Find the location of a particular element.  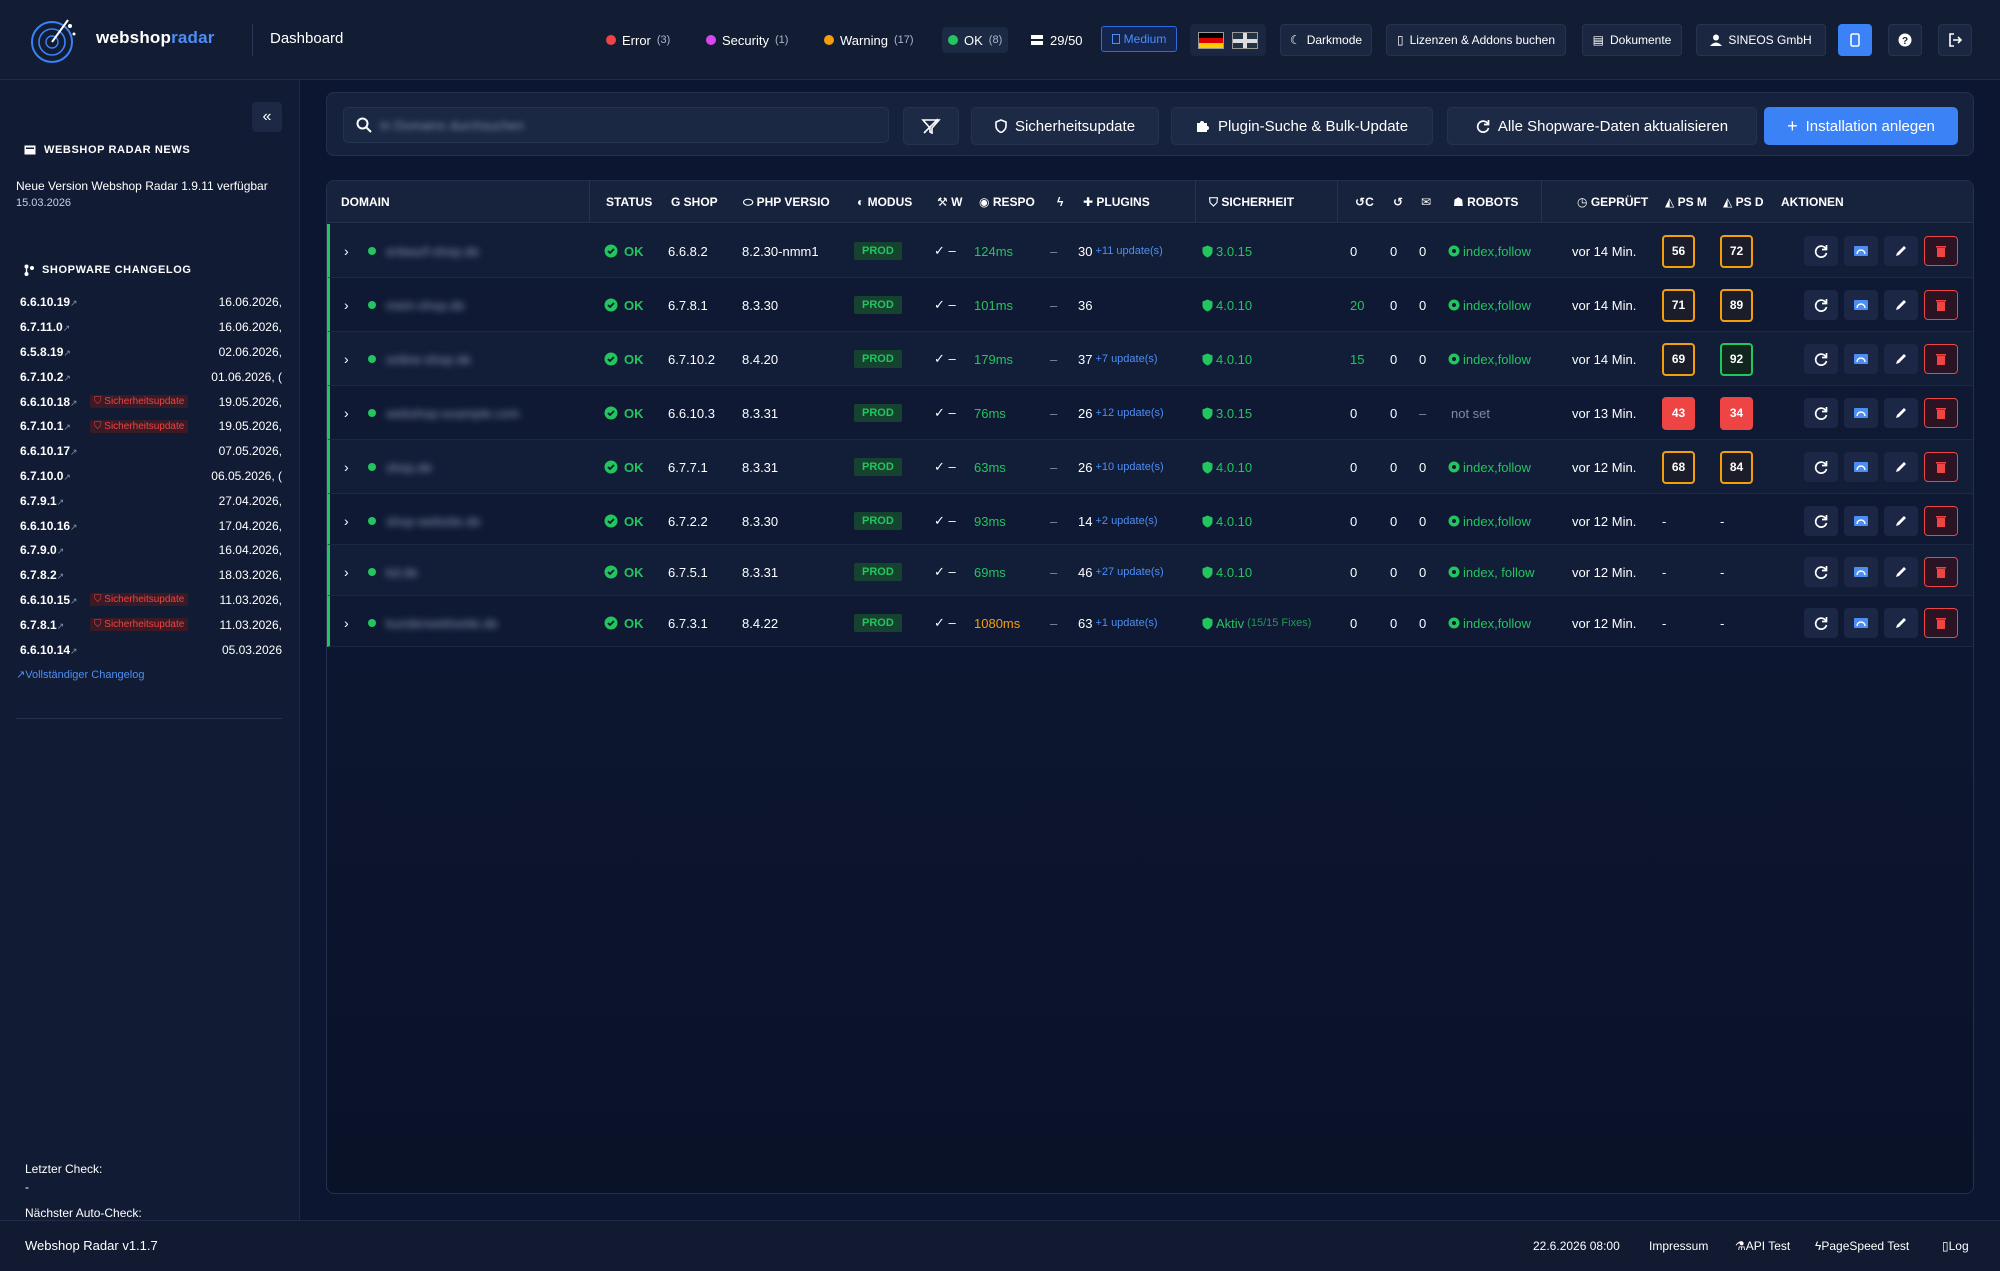

pagespeed-score: 69 is located at coordinates (1678, 359).